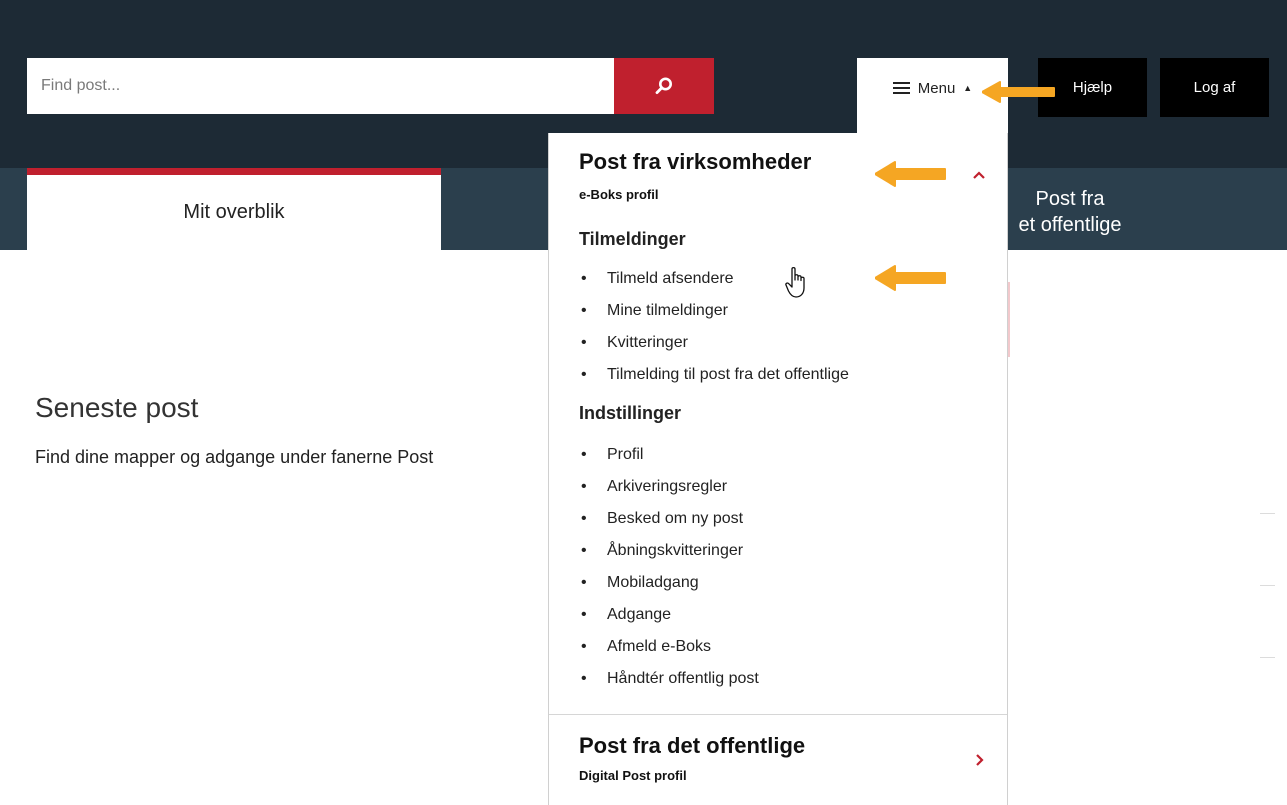 This screenshot has width=1287, height=805. I want to click on section-title-offentlige: Post fra det offentlige, so click(692, 746).